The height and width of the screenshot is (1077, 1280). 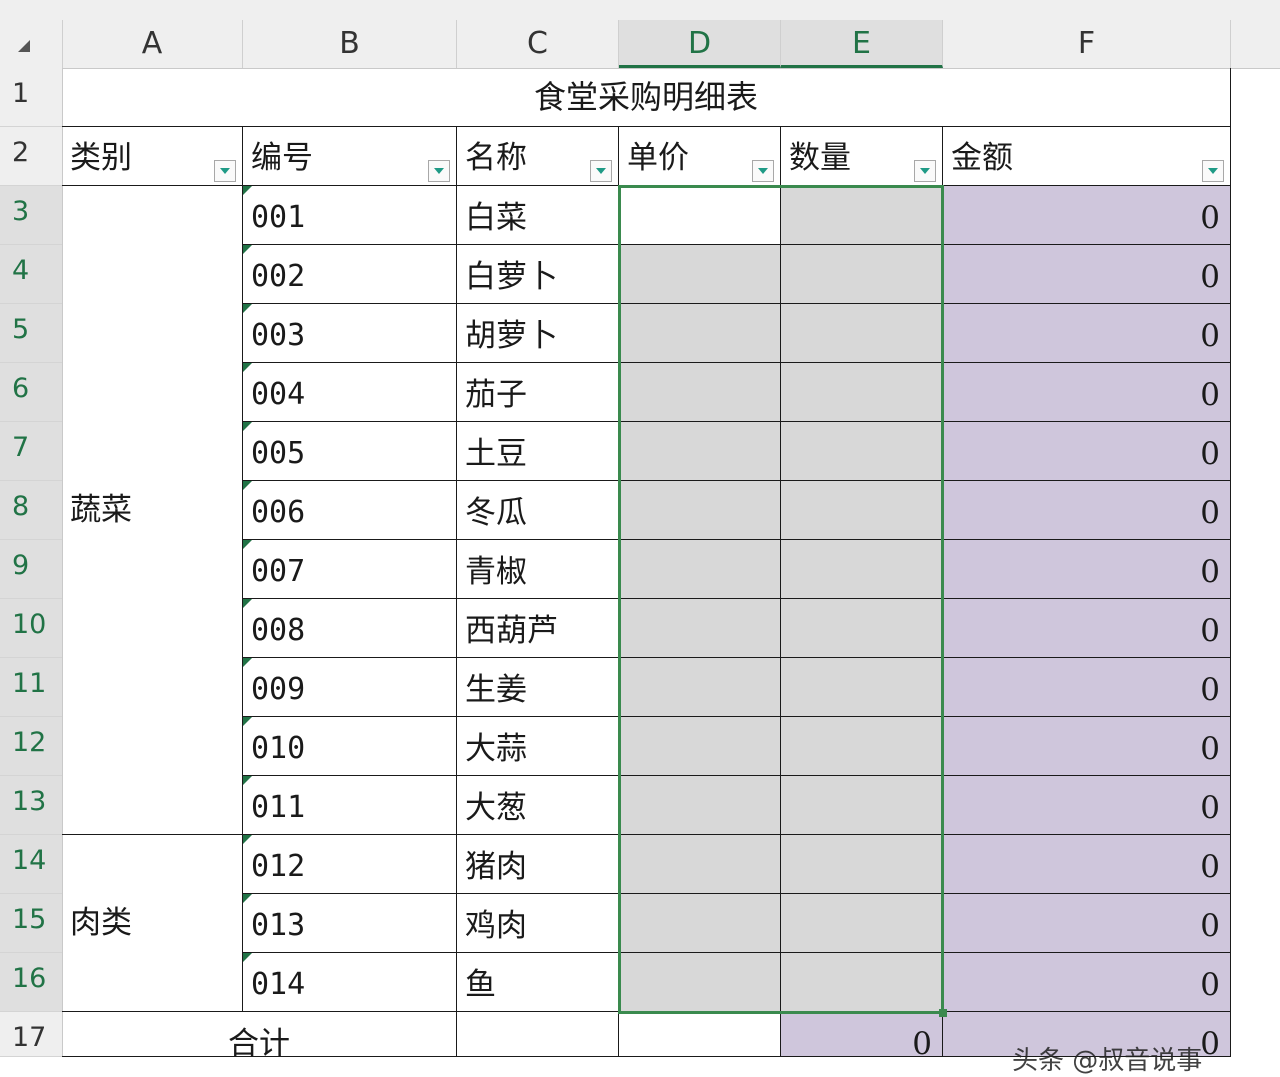 What do you see at coordinates (538, 569) in the screenshot?
I see `name-cell: 青椒` at bounding box center [538, 569].